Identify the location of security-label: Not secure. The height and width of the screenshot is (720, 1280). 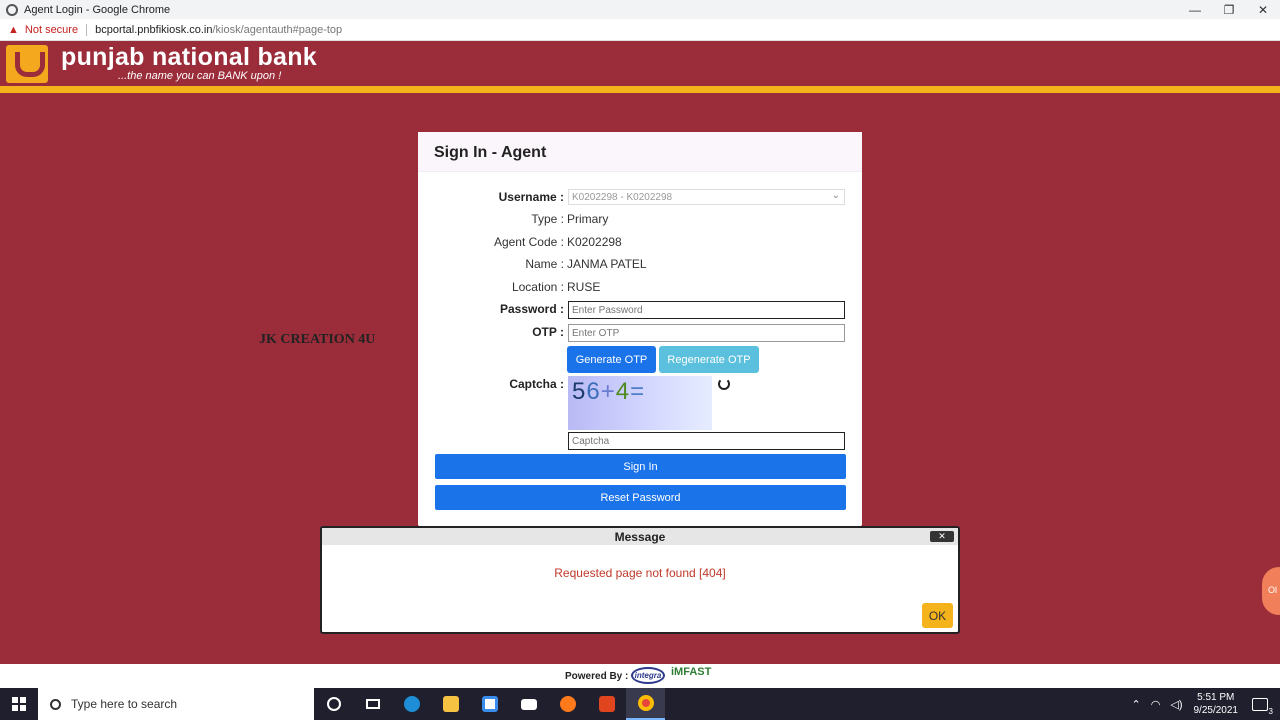
(51, 30).